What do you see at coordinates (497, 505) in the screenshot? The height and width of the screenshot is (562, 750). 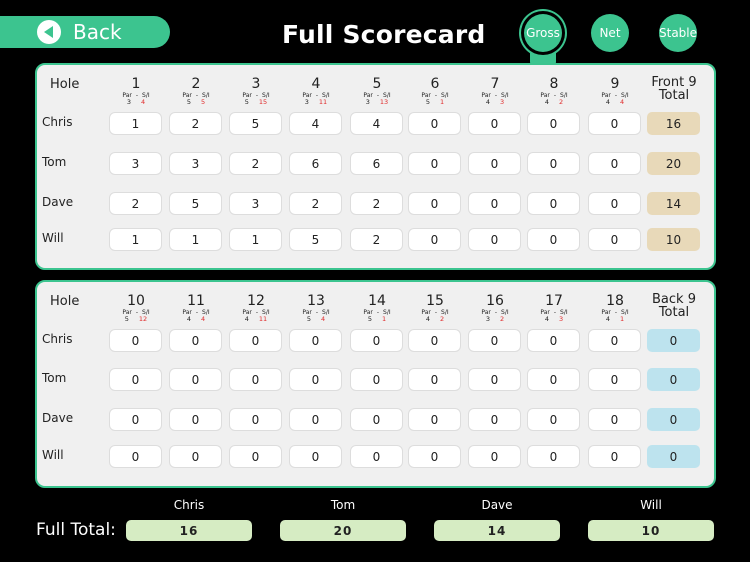 I see `full-total-player-name: Dave` at bounding box center [497, 505].